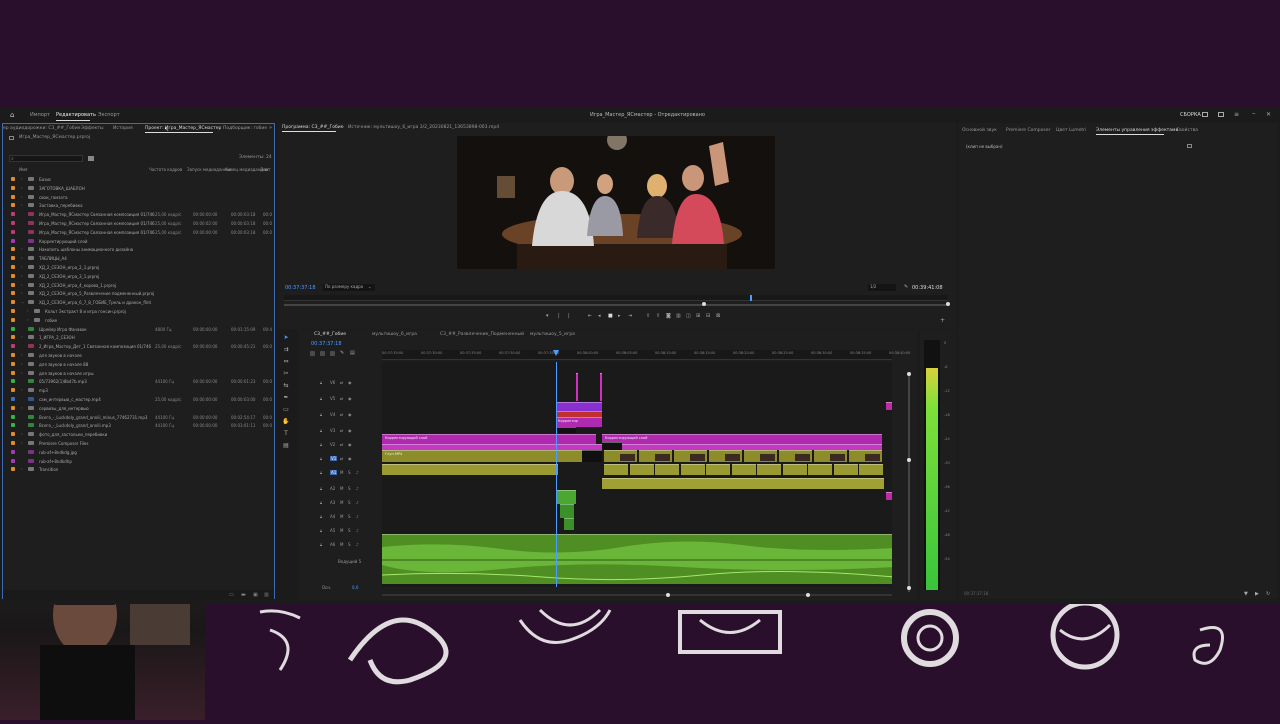 The width and height of the screenshot is (1280, 724). I want to click on video-track-header: 🔒︎ V3 ⇄ ◉, so click(347, 432).